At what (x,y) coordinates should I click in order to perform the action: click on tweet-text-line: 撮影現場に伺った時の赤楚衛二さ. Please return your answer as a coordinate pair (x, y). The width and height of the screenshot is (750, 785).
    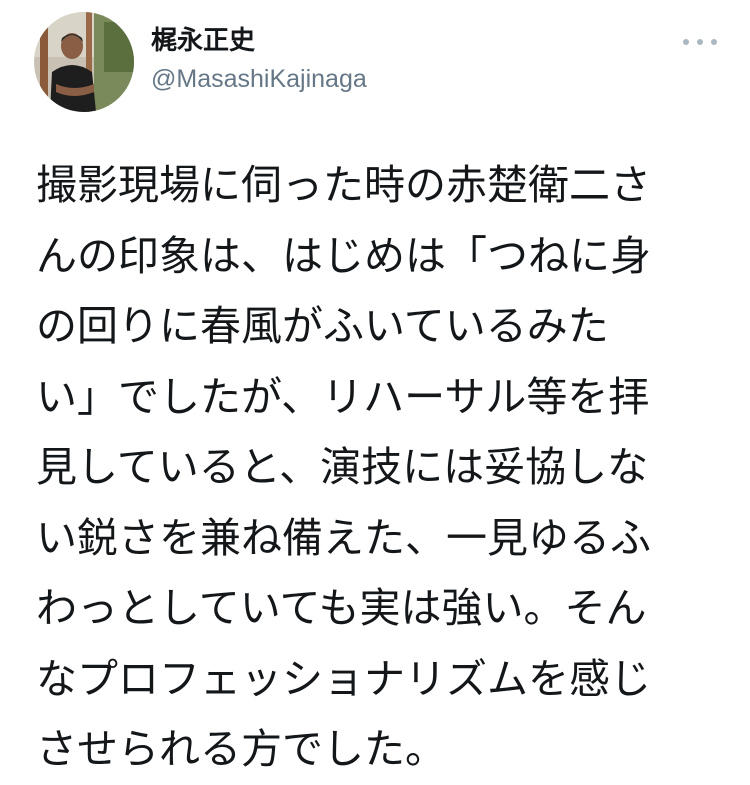
    Looking at the image, I should click on (343, 185).